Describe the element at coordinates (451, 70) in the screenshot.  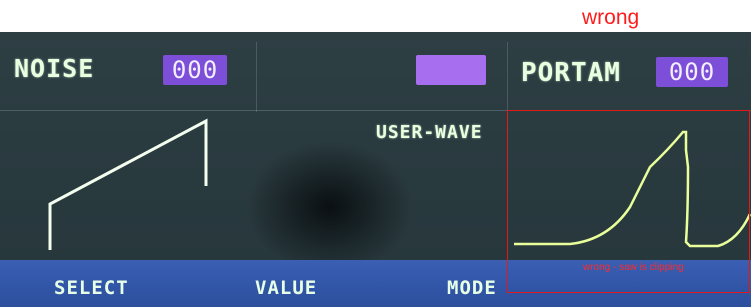
I see `purple-selector-box` at that location.